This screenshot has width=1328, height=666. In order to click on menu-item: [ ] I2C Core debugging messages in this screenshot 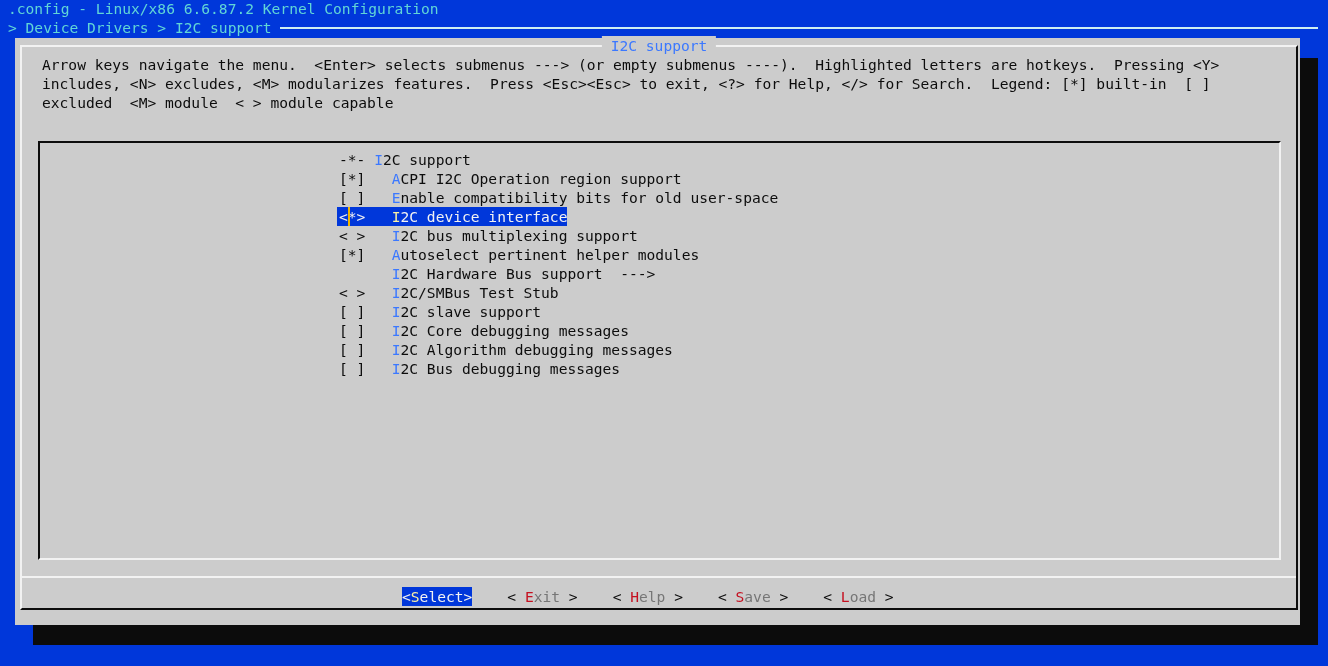, I will do `click(483, 330)`.